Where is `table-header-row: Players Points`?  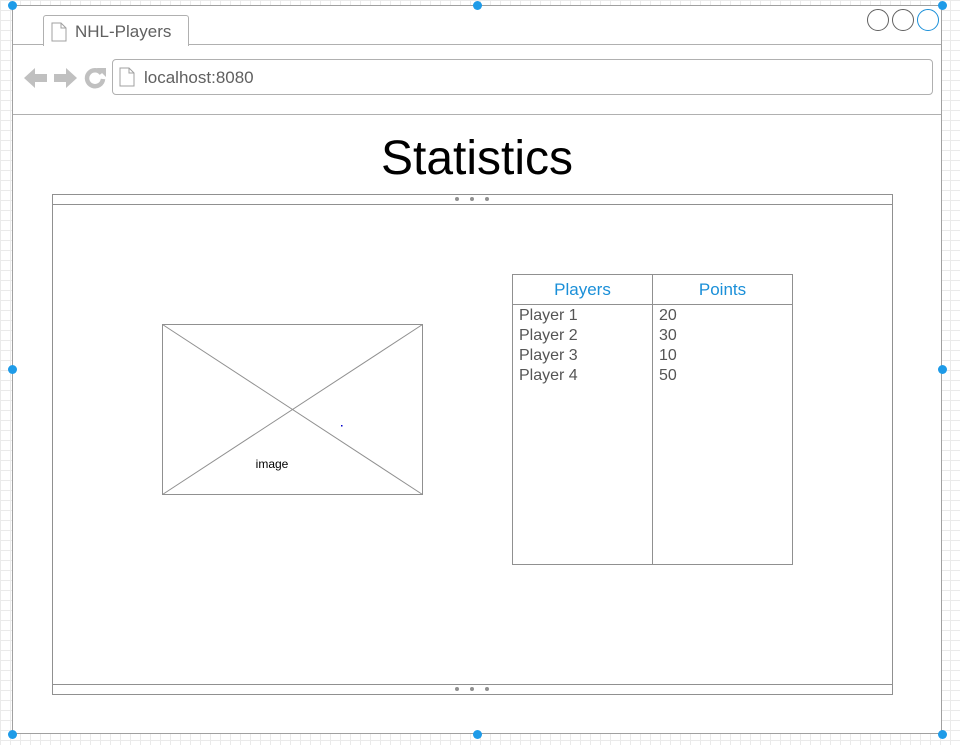
table-header-row: Players Points is located at coordinates (652, 289).